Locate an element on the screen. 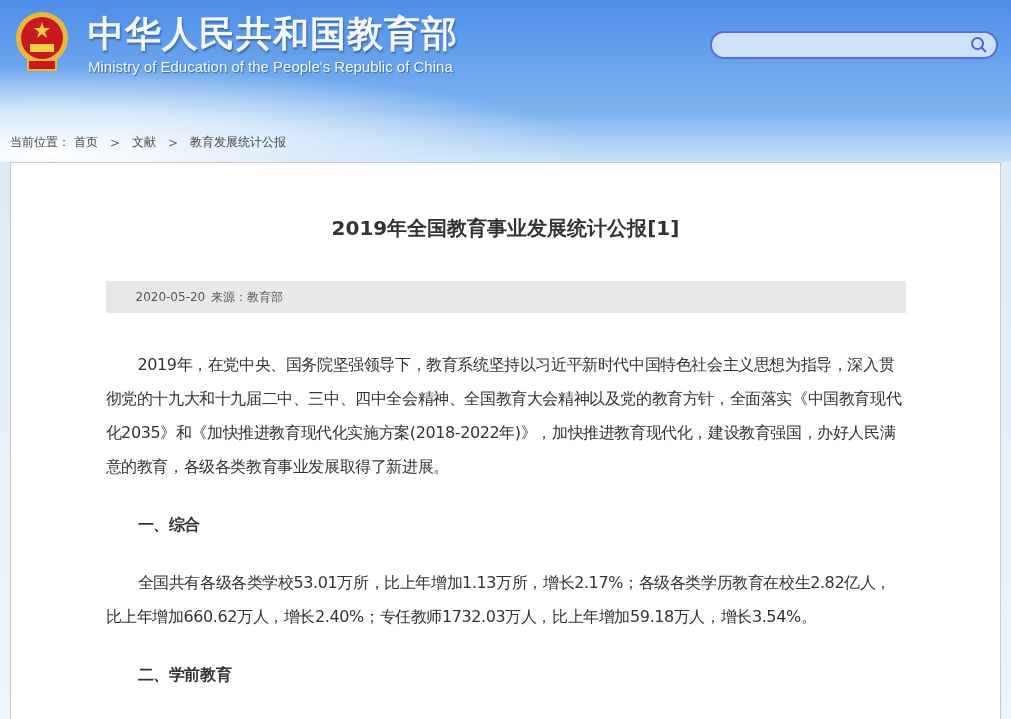  breadcrumb-label: 当前位置： is located at coordinates (40, 142).